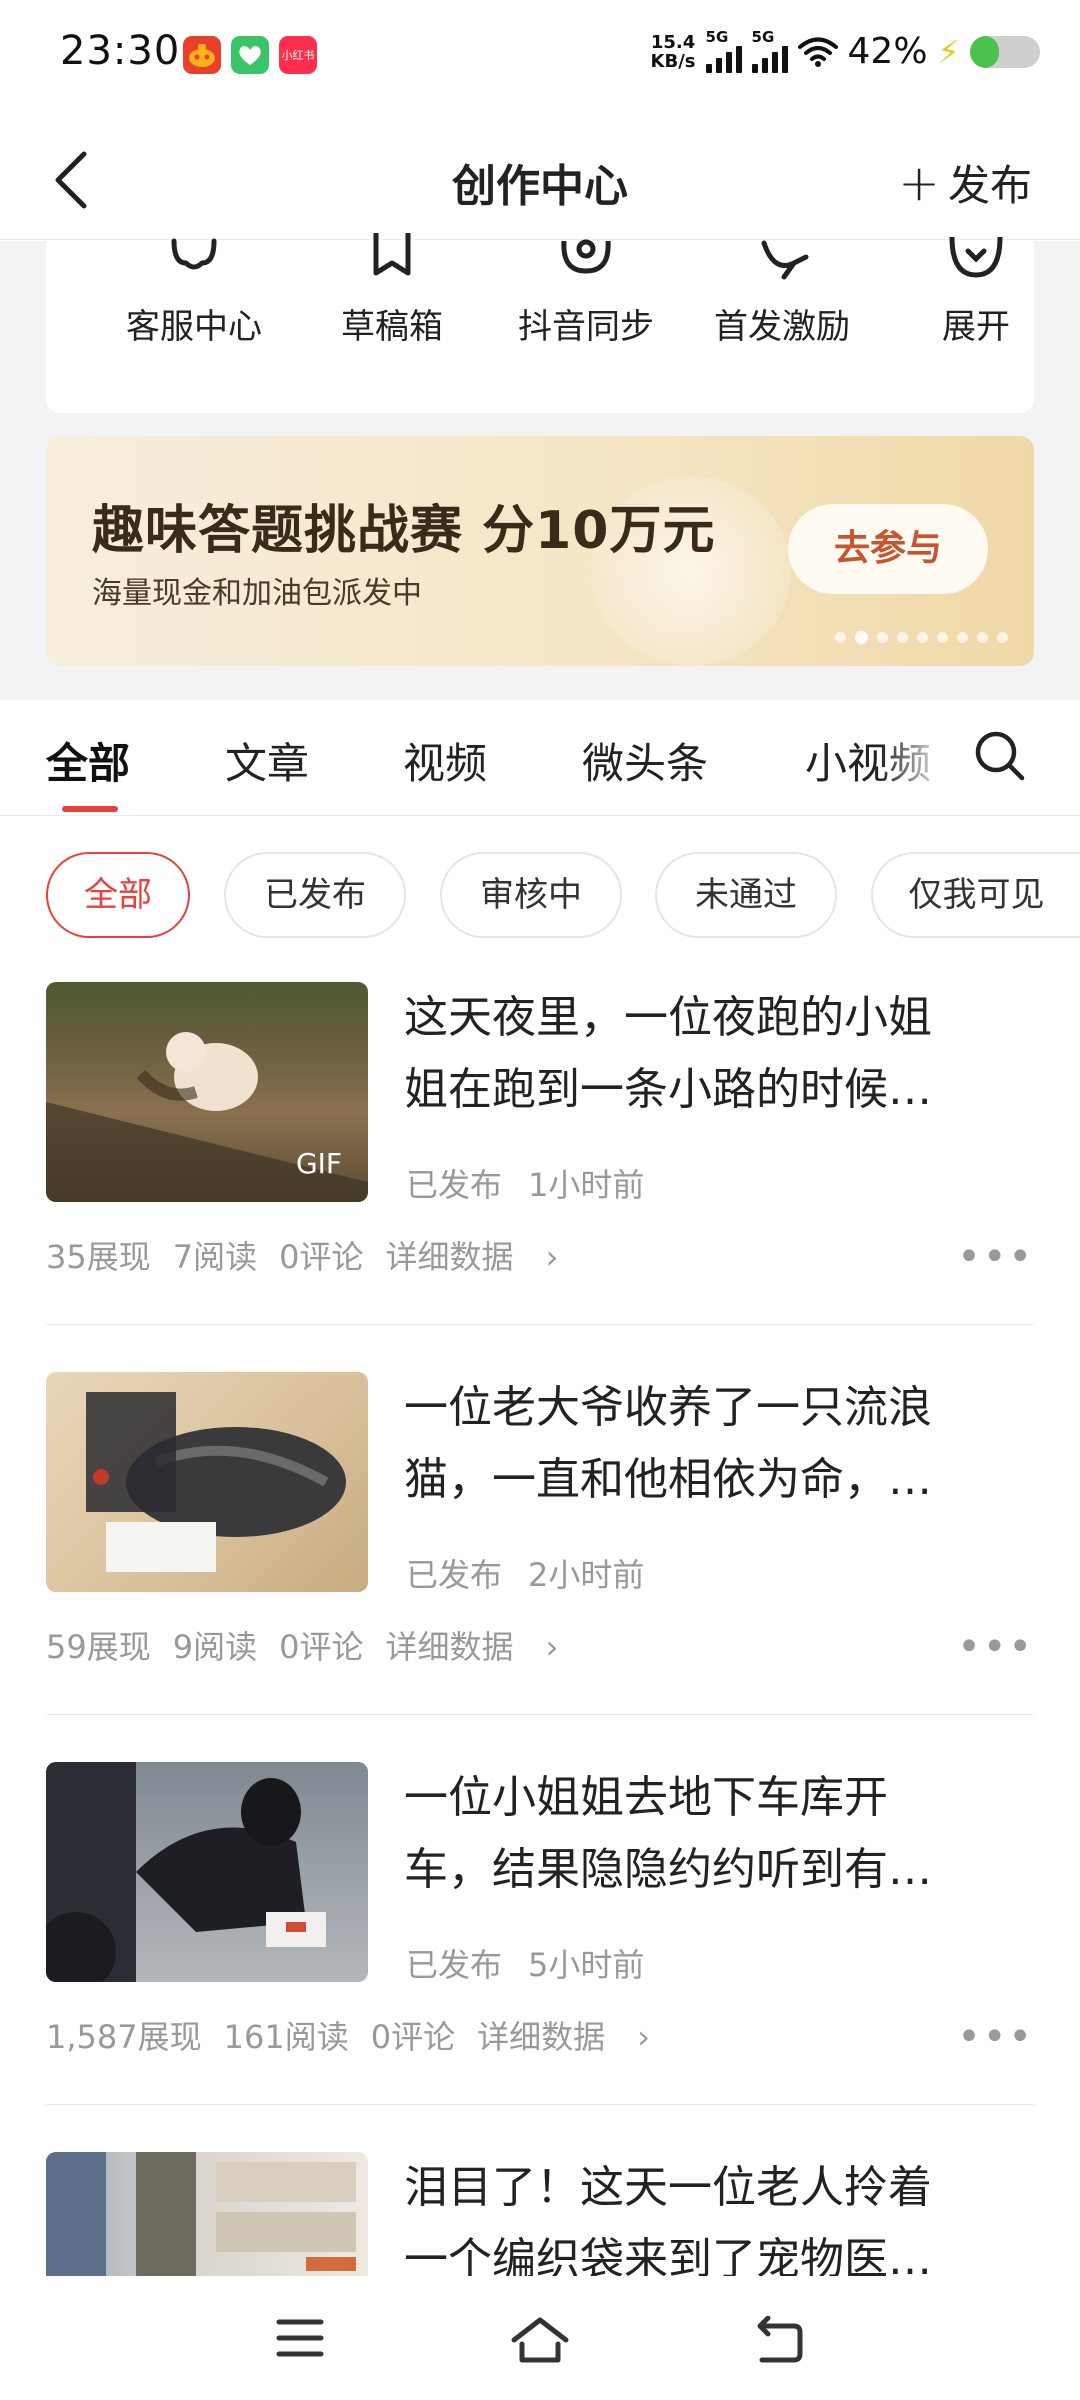 Image resolution: width=1080 pixels, height=2400 pixels. Describe the element at coordinates (723, 59) in the screenshot. I see `signal-bars-icon` at that location.